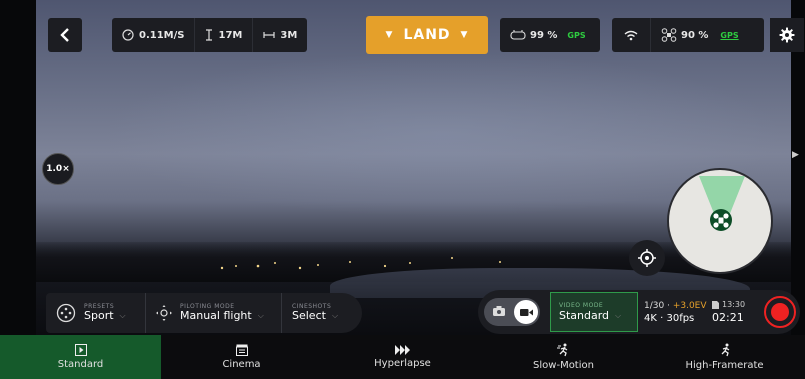 This screenshot has width=805, height=379. Describe the element at coordinates (241, 357) in the screenshot. I see `mode-cinema: Cinema` at that location.